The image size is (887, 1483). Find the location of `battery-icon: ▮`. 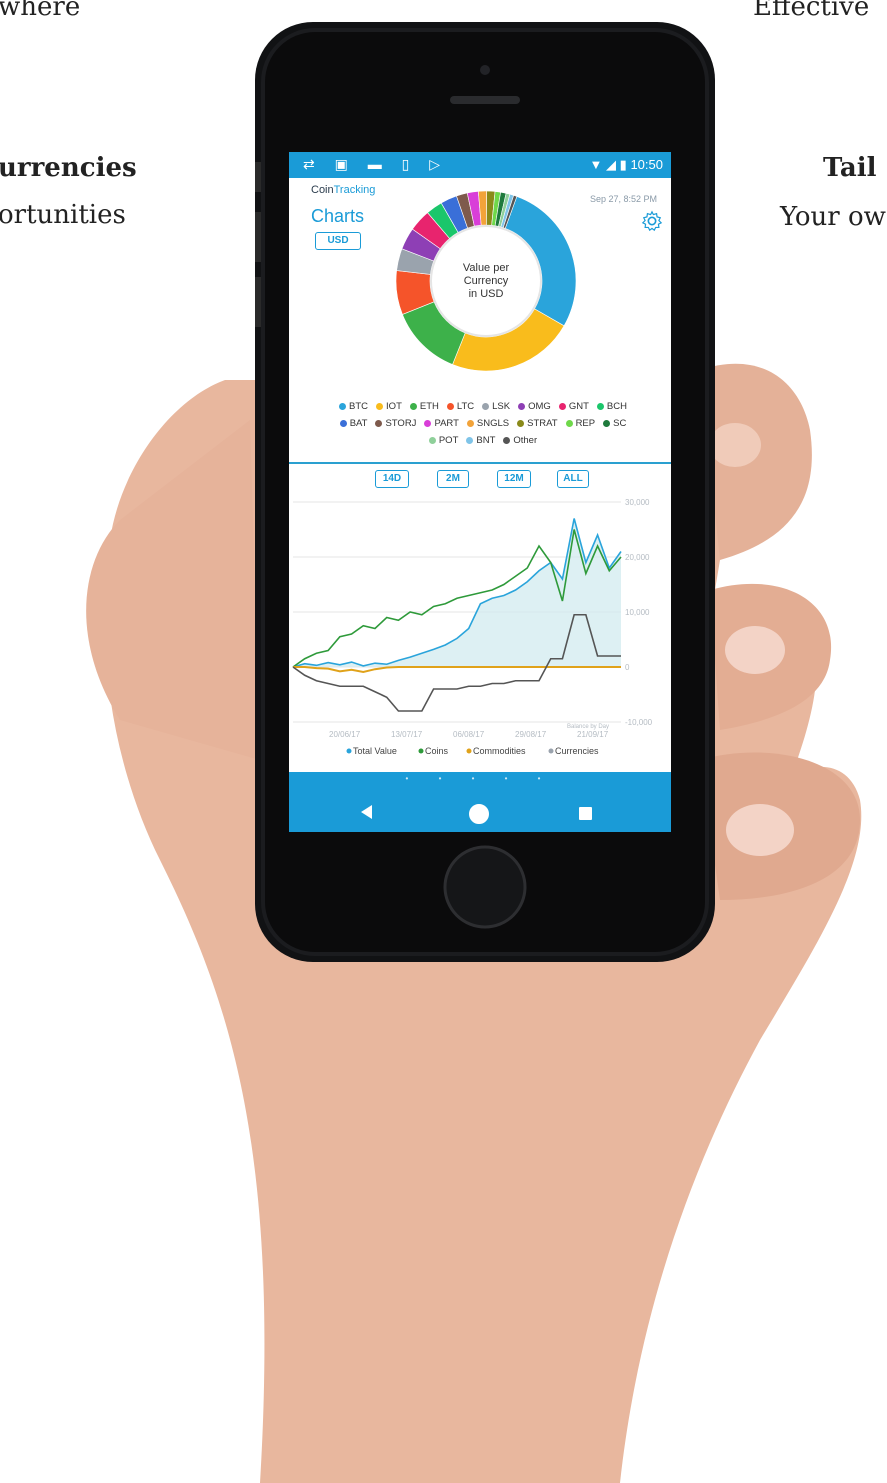

battery-icon: ▮ is located at coordinates (623, 164).